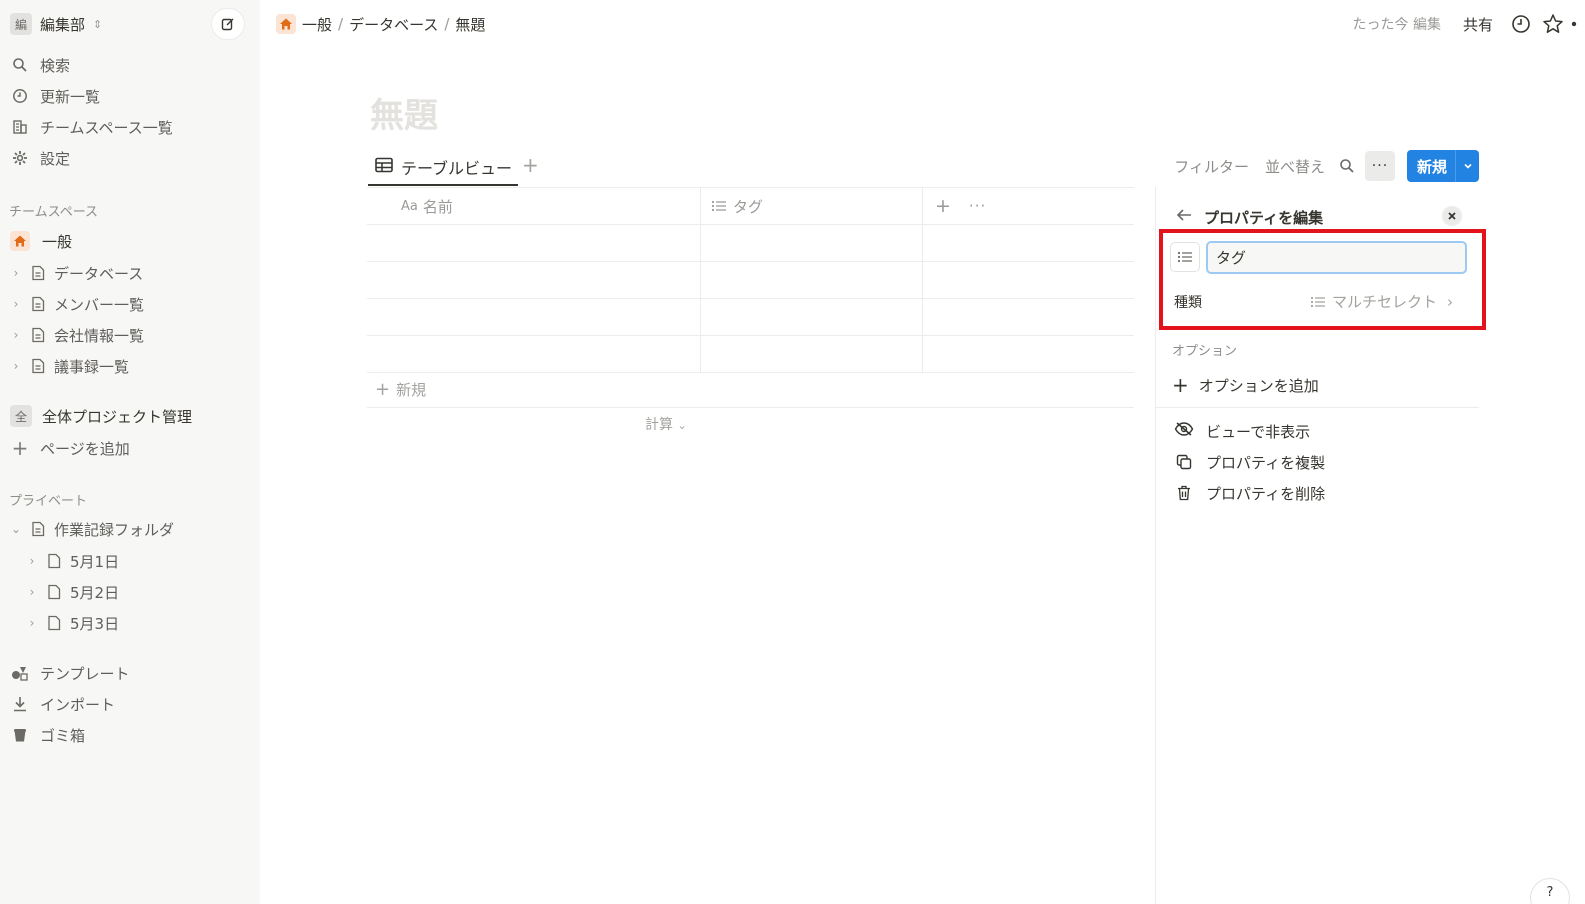 This screenshot has height=904, width=1585. Describe the element at coordinates (1188, 303) in the screenshot. I see `property-type-label: 種類` at that location.